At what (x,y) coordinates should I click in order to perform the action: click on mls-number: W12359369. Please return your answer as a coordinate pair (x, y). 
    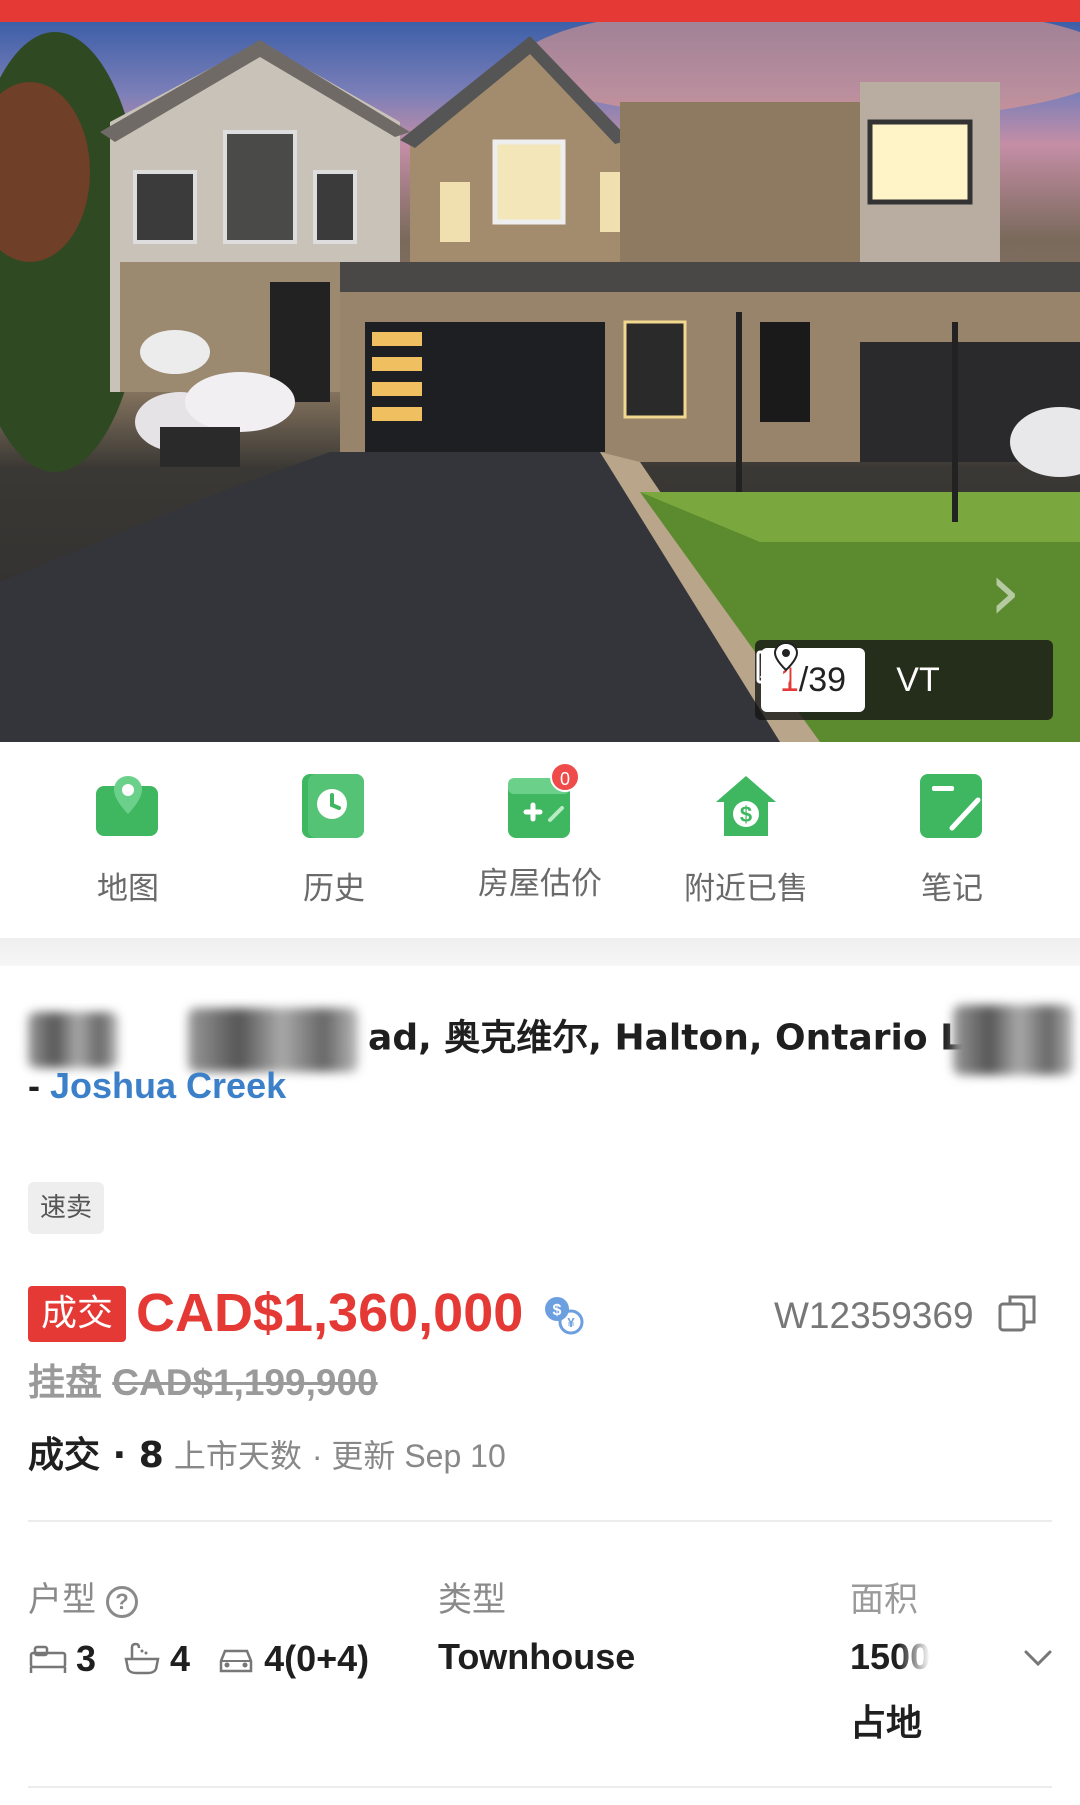
    Looking at the image, I should click on (874, 1315).